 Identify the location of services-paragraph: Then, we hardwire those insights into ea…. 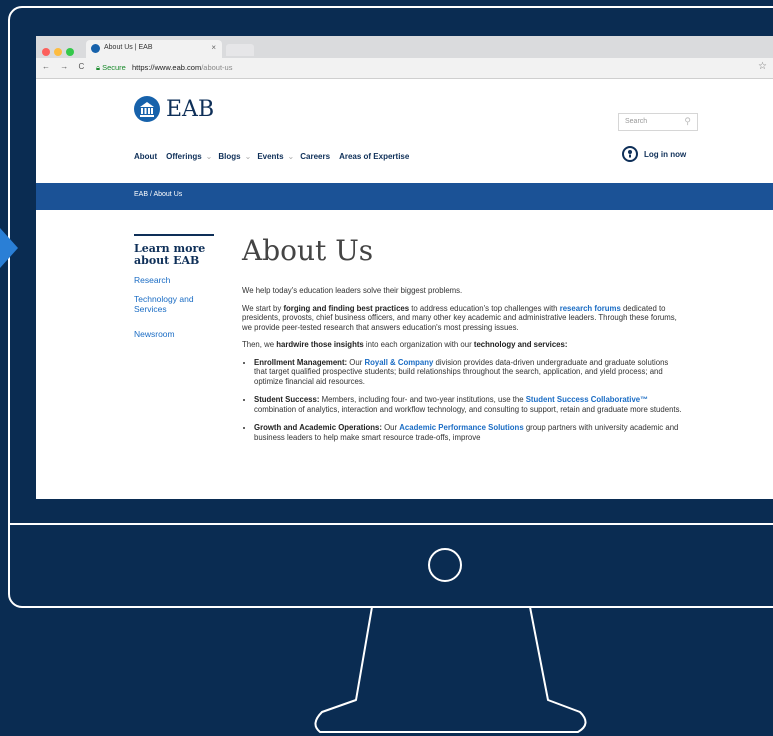
(405, 344).